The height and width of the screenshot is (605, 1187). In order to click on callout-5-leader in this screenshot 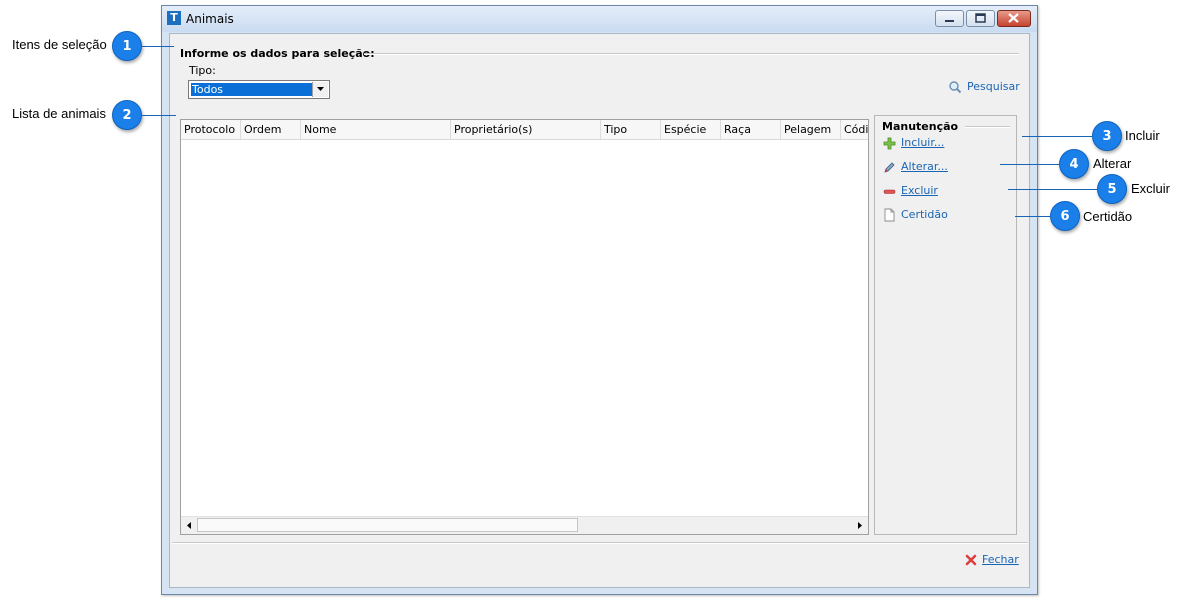, I will do `click(1052, 189)`.